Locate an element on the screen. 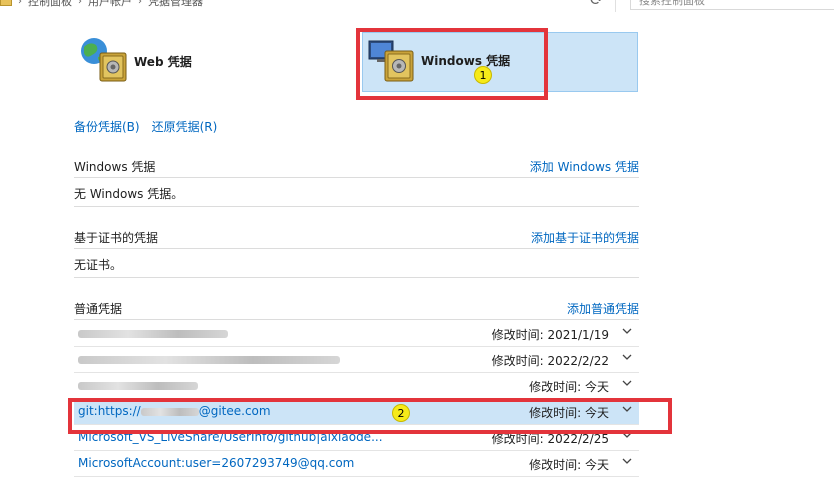  backup-credentials-link: 备份凭据(B) is located at coordinates (107, 126).